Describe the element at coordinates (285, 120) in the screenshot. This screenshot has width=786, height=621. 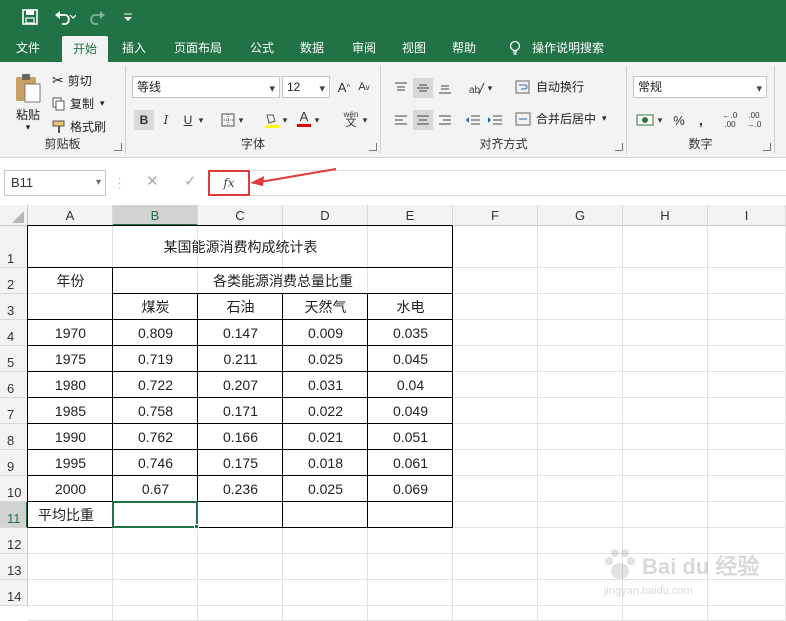
I see `fill-color-dropdown-icon: ▾` at that location.